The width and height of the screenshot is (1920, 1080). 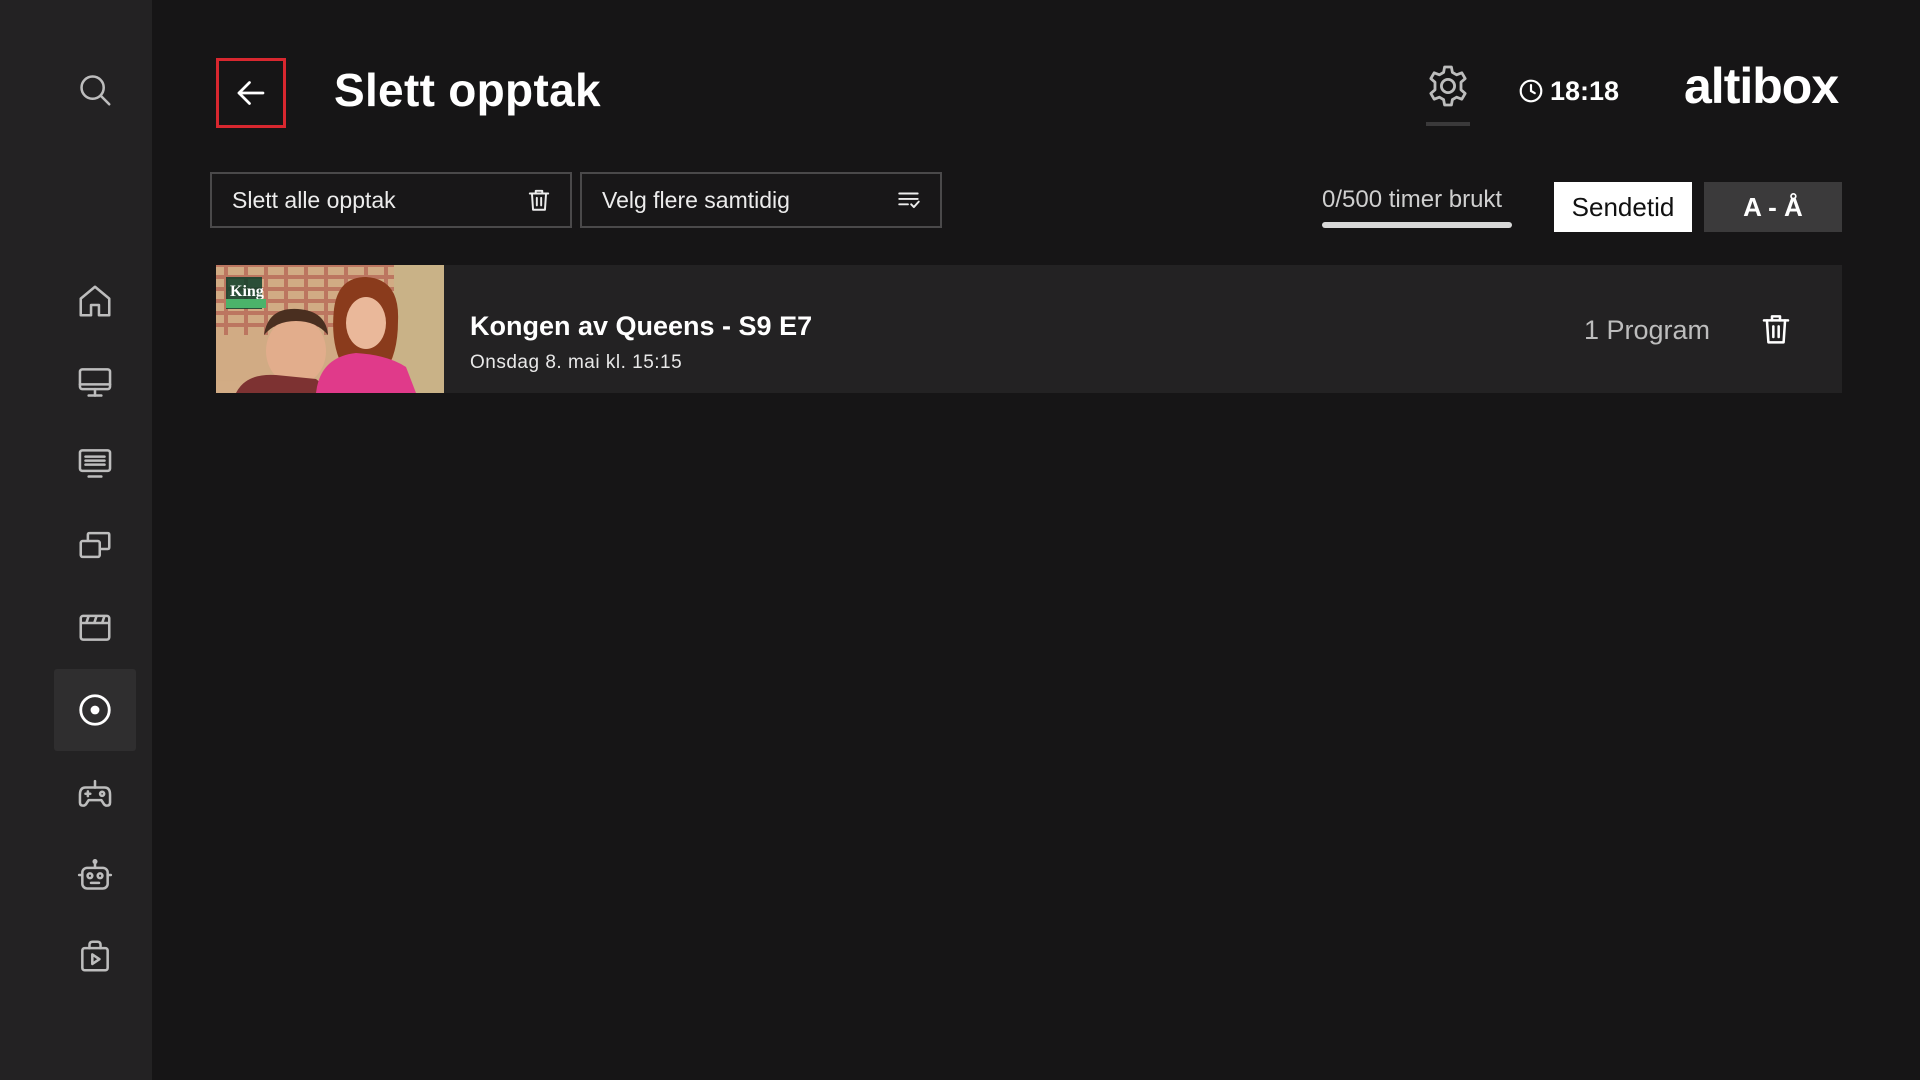 I want to click on store-bag-icon, so click(x=95, y=956).